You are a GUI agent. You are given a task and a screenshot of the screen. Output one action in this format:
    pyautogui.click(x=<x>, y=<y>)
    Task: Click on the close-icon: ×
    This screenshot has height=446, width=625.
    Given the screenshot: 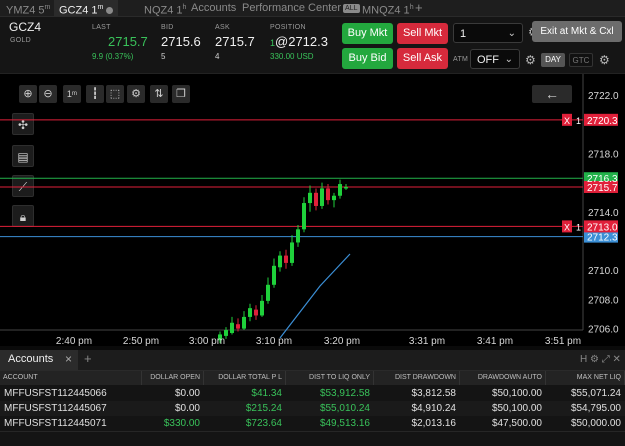 What is the action you would take?
    pyautogui.click(x=68, y=359)
    